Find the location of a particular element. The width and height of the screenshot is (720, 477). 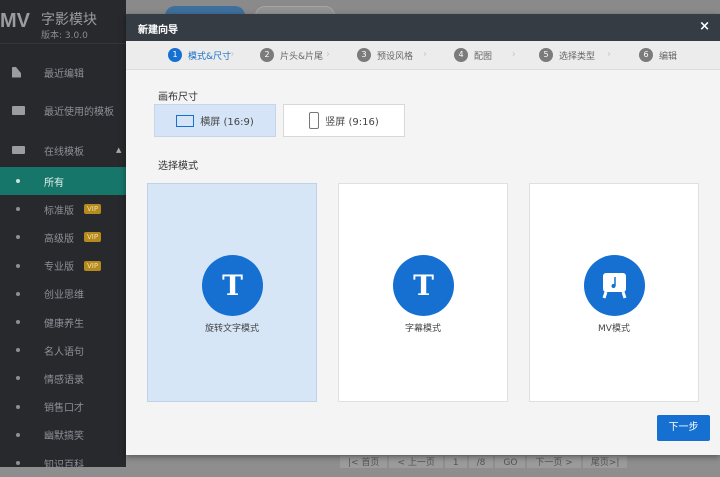

step-number: 2 is located at coordinates (267, 55).